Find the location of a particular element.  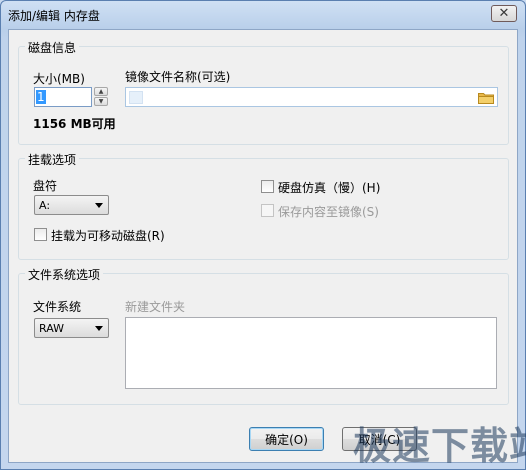

hard-disk-emulation-label: 硬盘仿真（慢）(H) is located at coordinates (329, 187).